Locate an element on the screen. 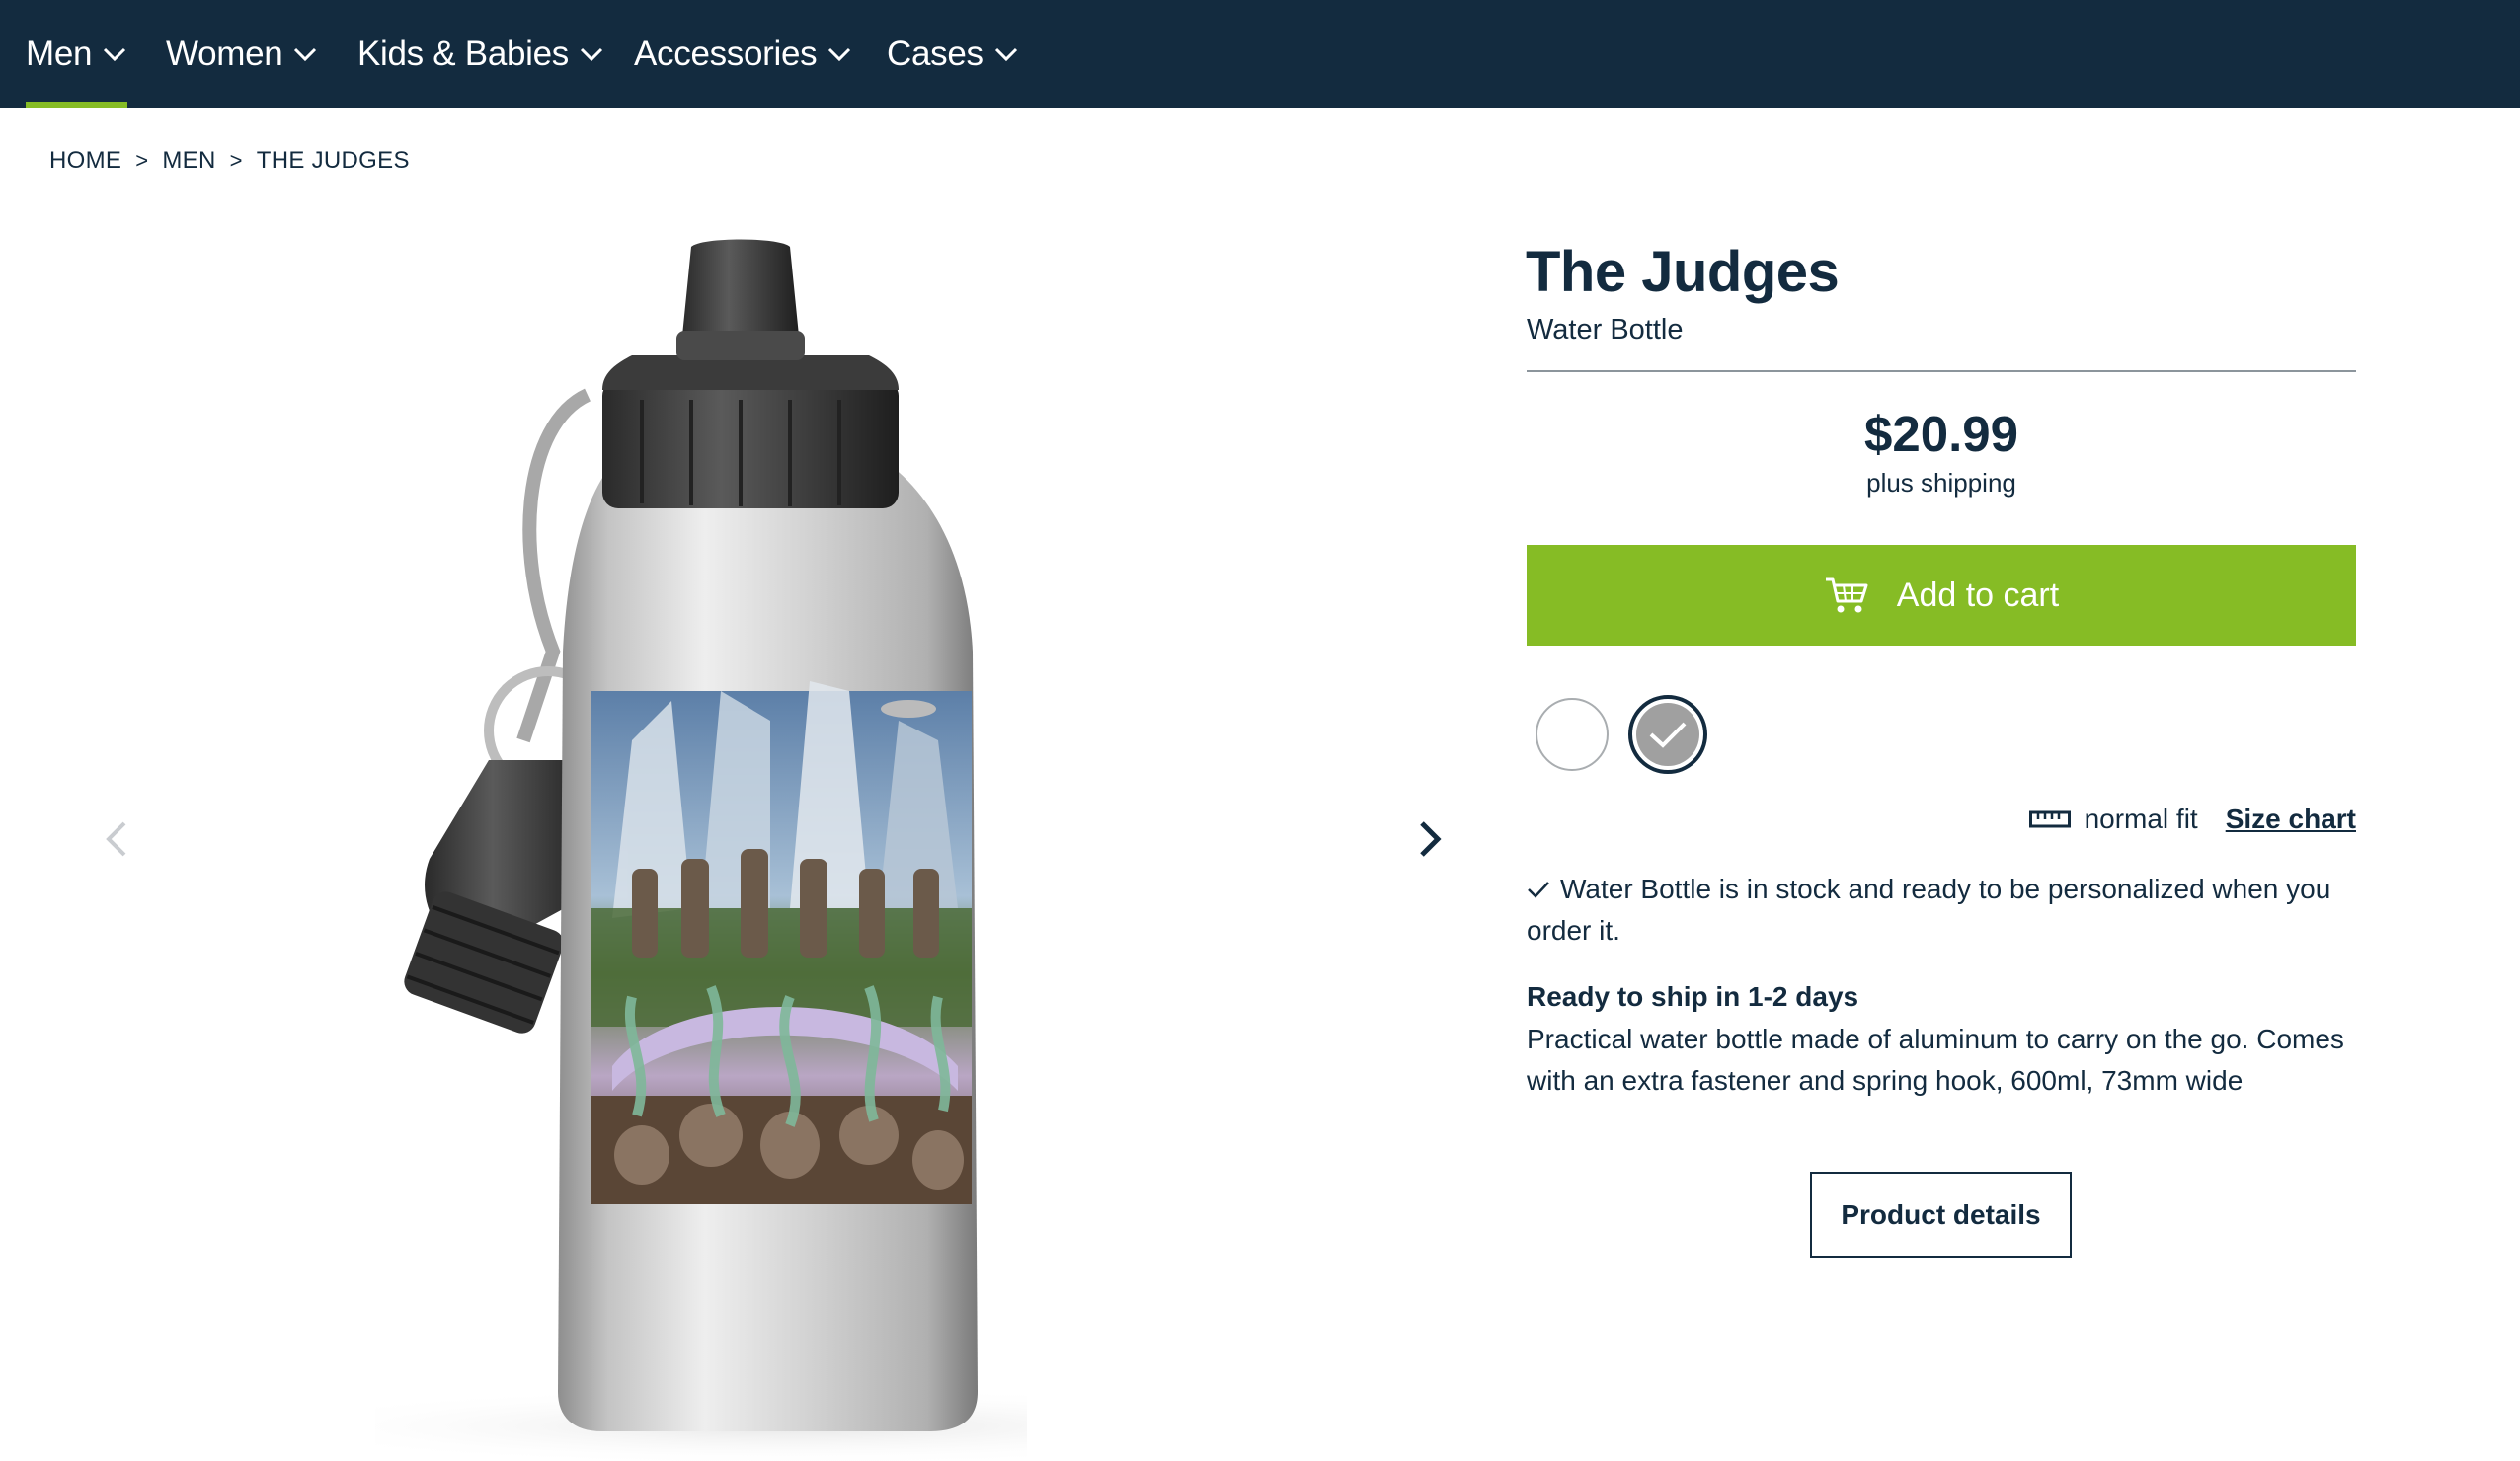 The image size is (2520, 1461). color-swatch-silver is located at coordinates (1667, 735).